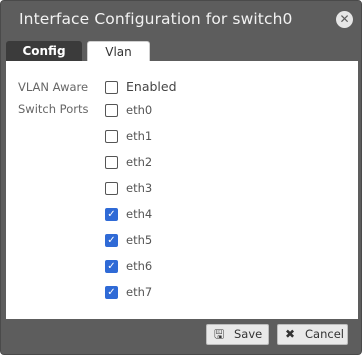  I want to click on close-icon: ✕, so click(344, 19).